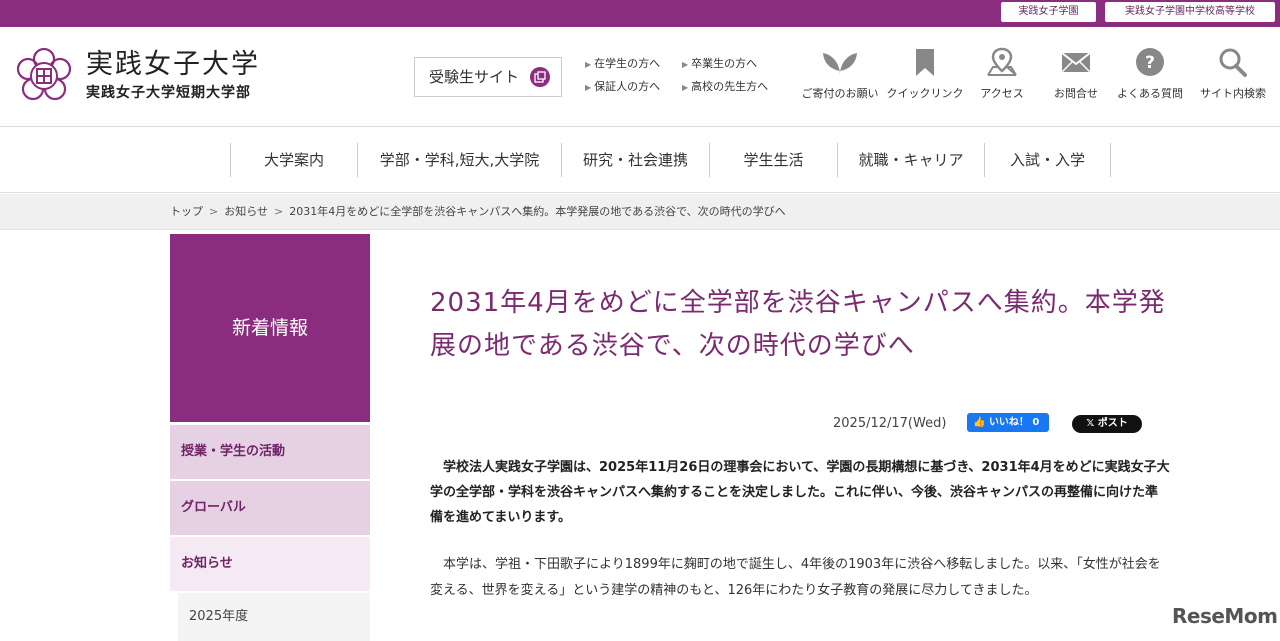  Describe the element at coordinates (270, 328) in the screenshot. I see `sidebar-heading: 新着情報` at that location.